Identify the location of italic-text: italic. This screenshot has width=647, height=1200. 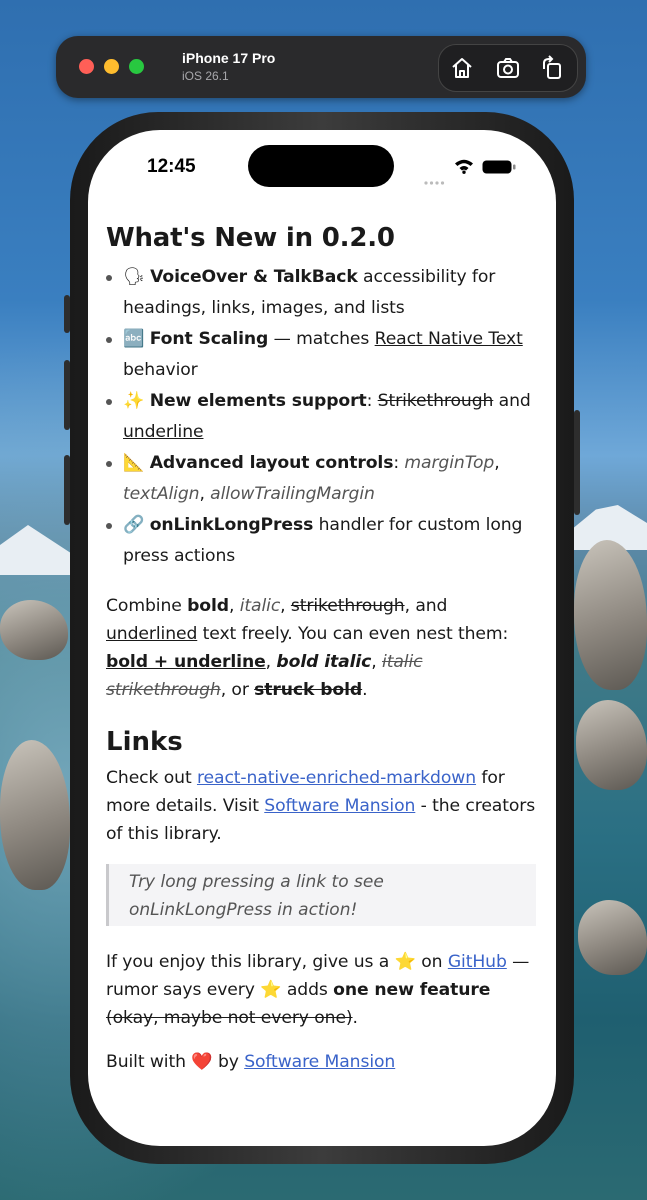
(260, 606).